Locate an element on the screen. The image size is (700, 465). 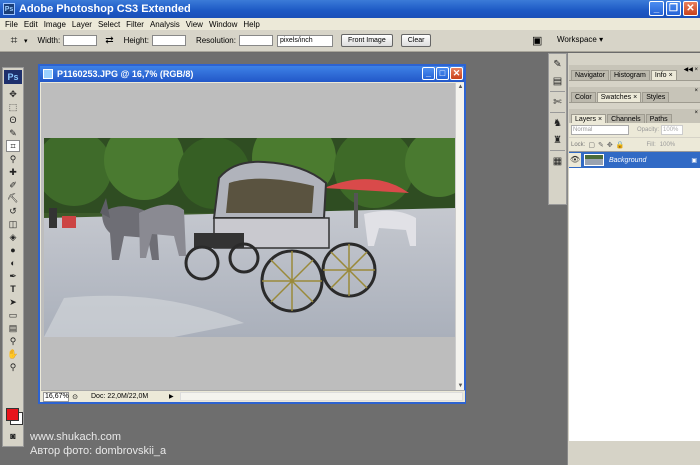
history-panel-icon: ✄ is located at coordinates (558, 102).